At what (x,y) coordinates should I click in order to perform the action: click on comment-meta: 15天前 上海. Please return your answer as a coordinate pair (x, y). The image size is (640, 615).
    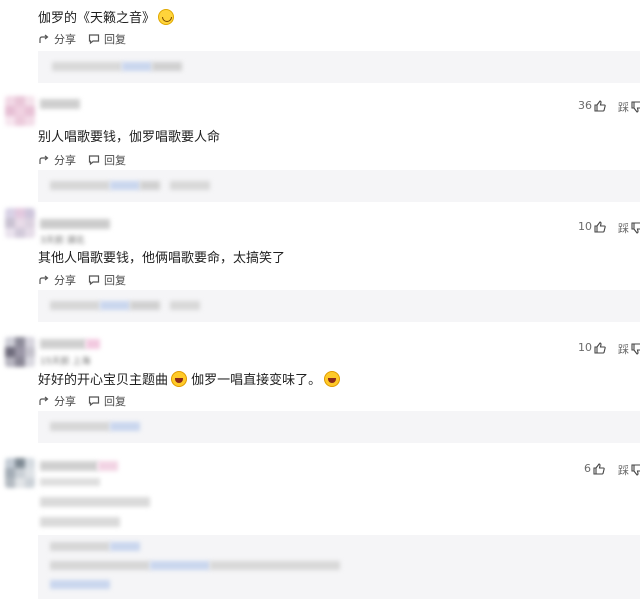
    Looking at the image, I should click on (65, 362).